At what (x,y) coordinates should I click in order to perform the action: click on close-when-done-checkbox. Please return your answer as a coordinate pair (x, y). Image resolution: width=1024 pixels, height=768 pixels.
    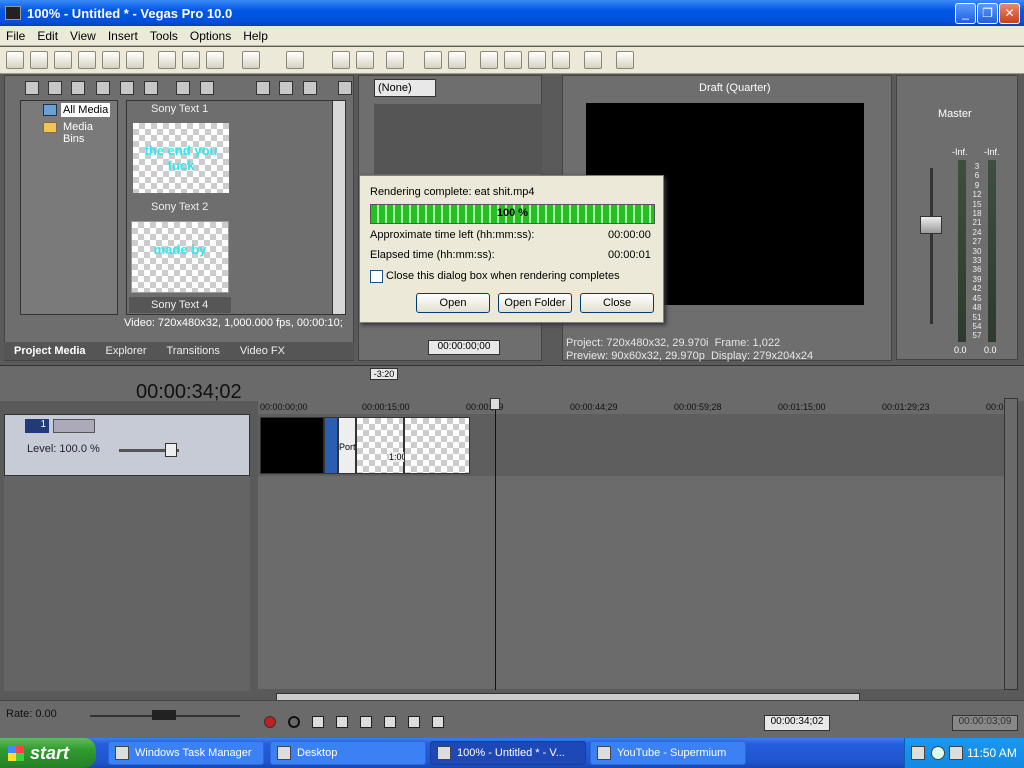
    Looking at the image, I should click on (376, 276).